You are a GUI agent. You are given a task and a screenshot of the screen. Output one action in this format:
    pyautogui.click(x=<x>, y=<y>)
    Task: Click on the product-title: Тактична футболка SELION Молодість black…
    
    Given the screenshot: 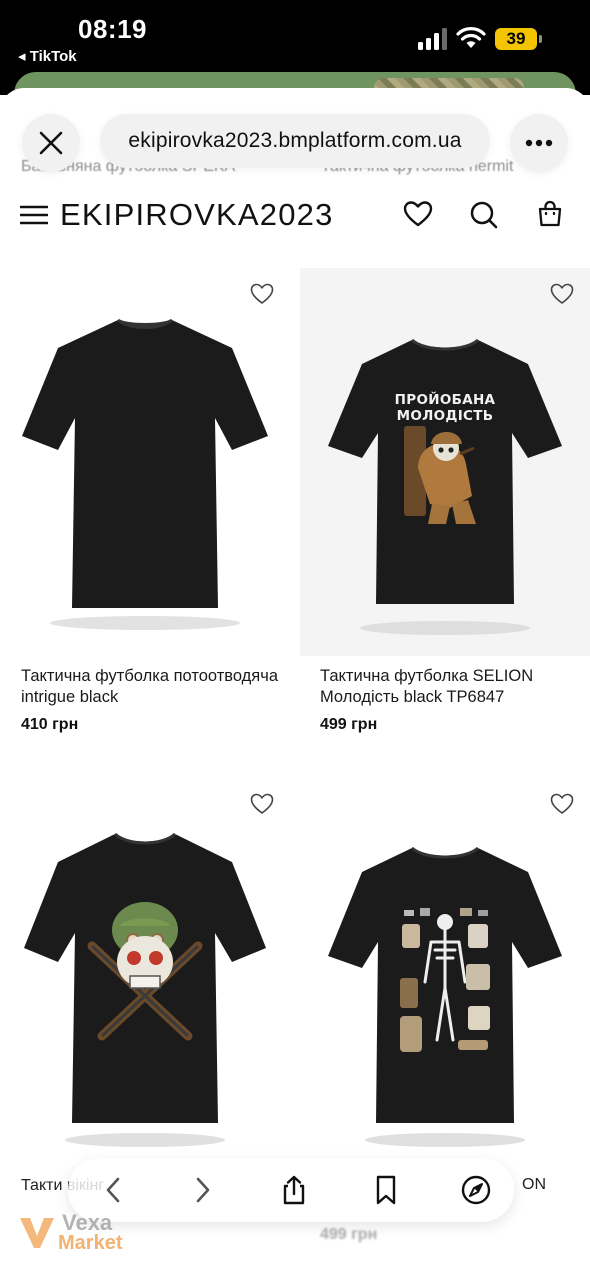 What is the action you would take?
    pyautogui.click(x=451, y=687)
    